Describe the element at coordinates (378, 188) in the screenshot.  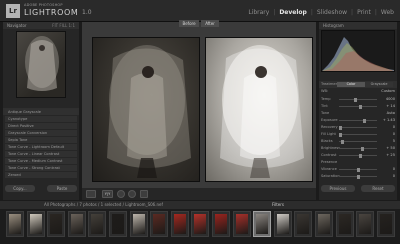
I see `reset-button: Reset` at that location.